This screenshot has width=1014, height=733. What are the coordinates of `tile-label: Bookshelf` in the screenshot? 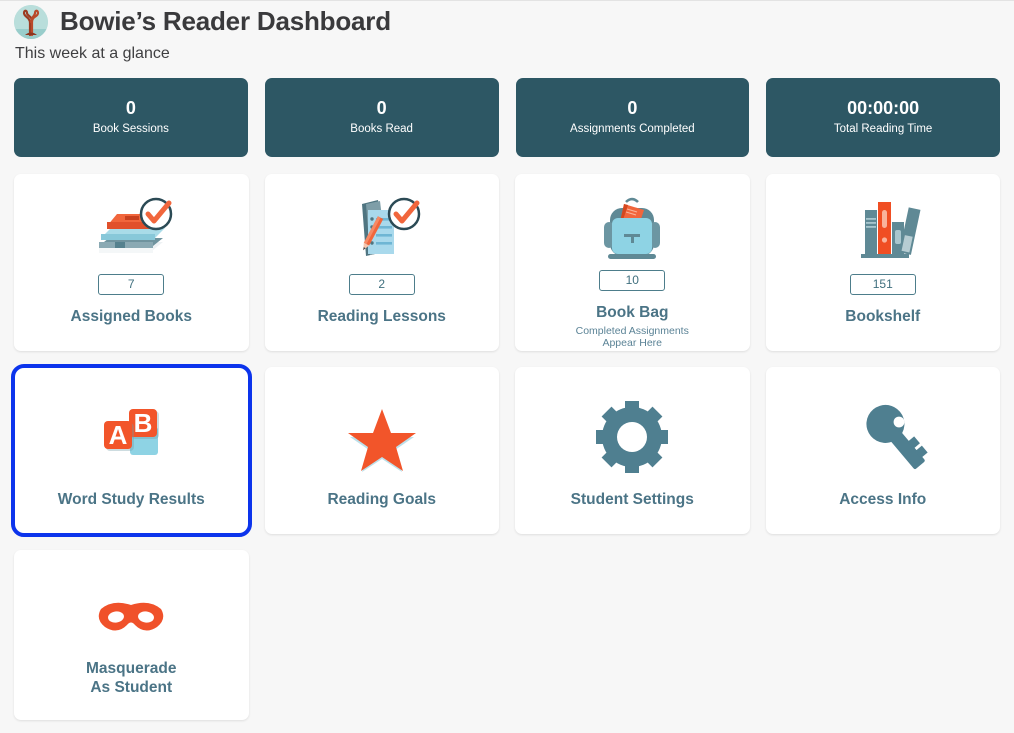 It's located at (883, 316).